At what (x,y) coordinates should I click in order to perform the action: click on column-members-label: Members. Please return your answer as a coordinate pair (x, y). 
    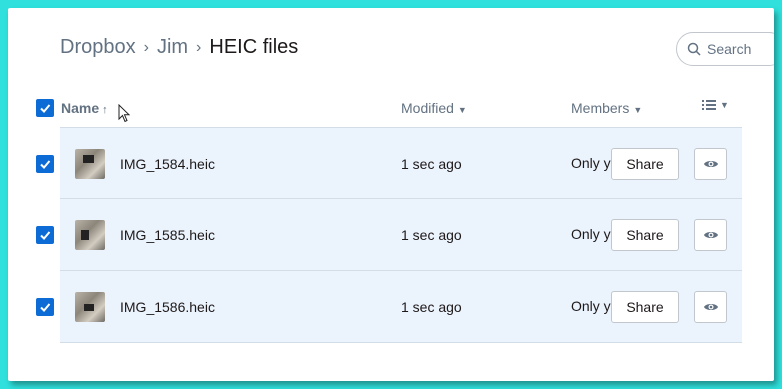
    Looking at the image, I should click on (600, 108).